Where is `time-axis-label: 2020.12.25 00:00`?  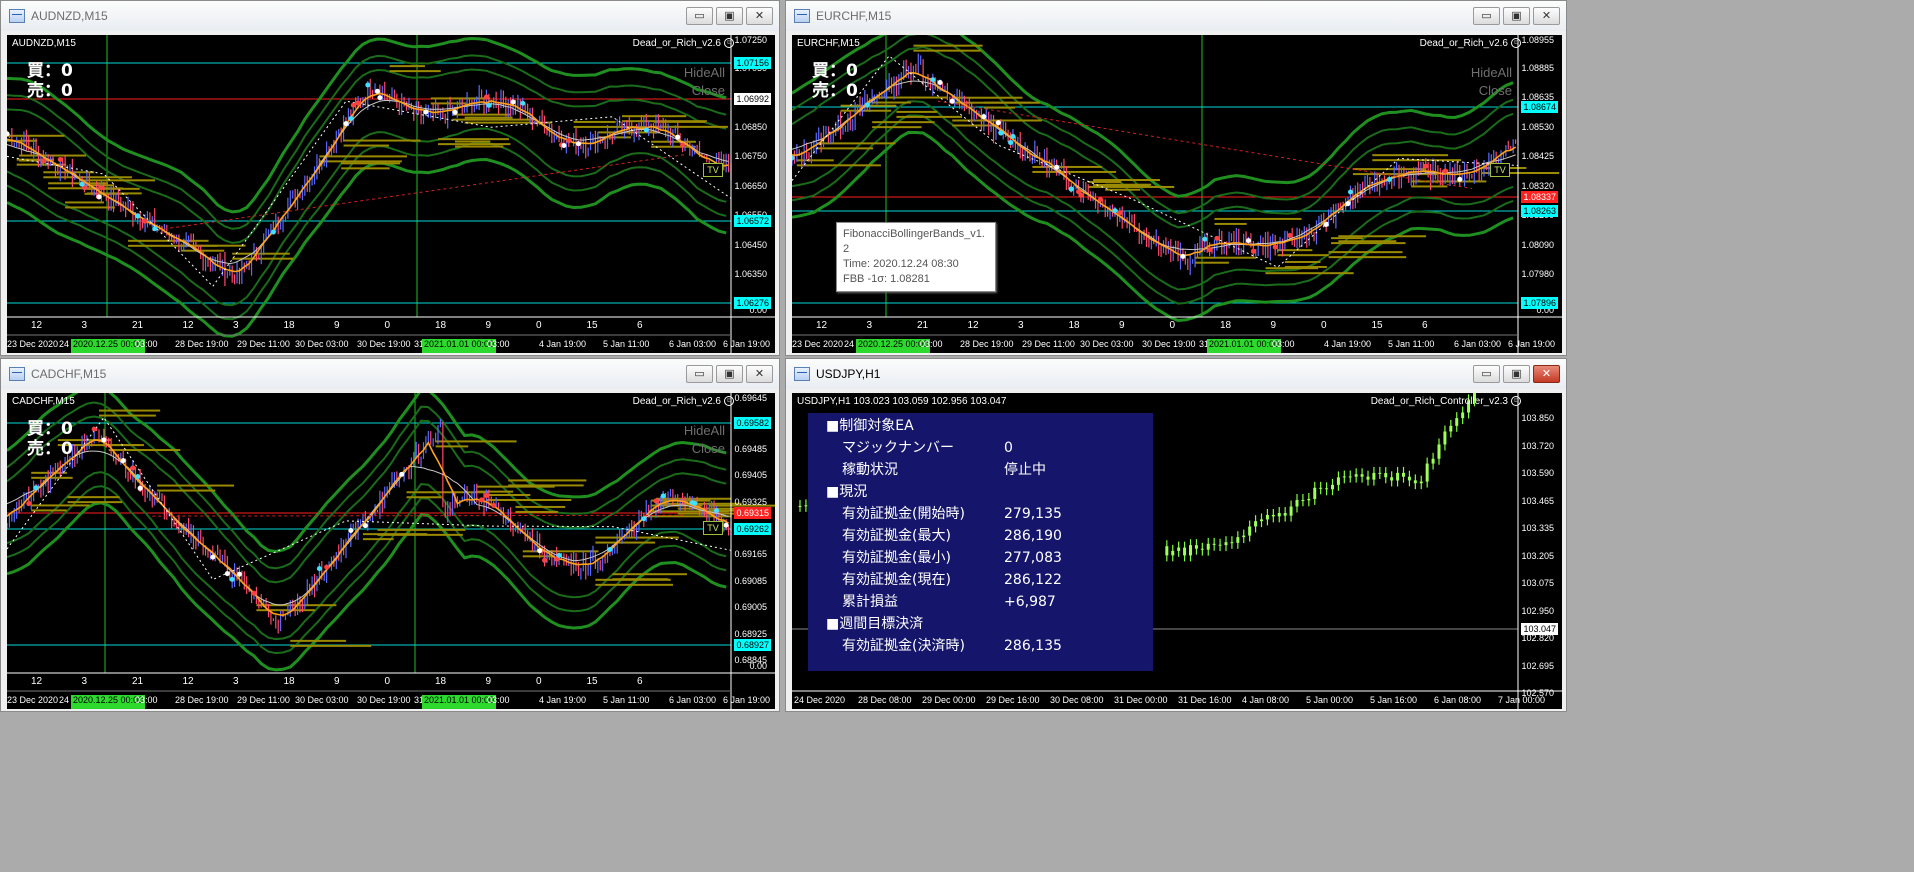 time-axis-label: 2020.12.25 00:00 is located at coordinates (108, 702).